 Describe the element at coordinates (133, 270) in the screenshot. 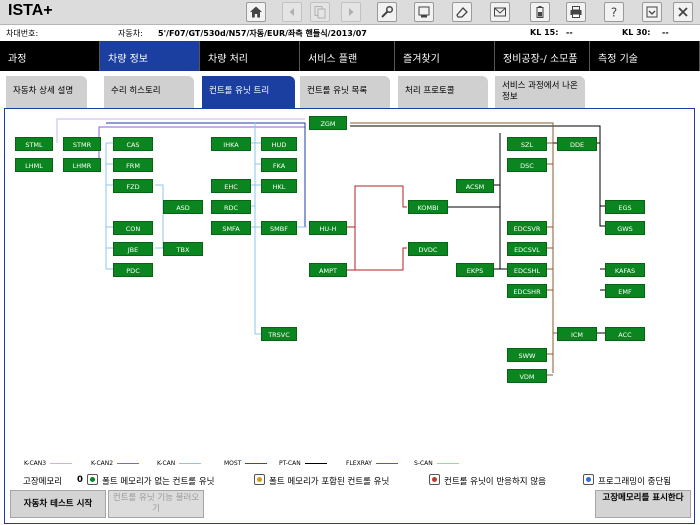

I see `ecu-pdc: PDC` at that location.